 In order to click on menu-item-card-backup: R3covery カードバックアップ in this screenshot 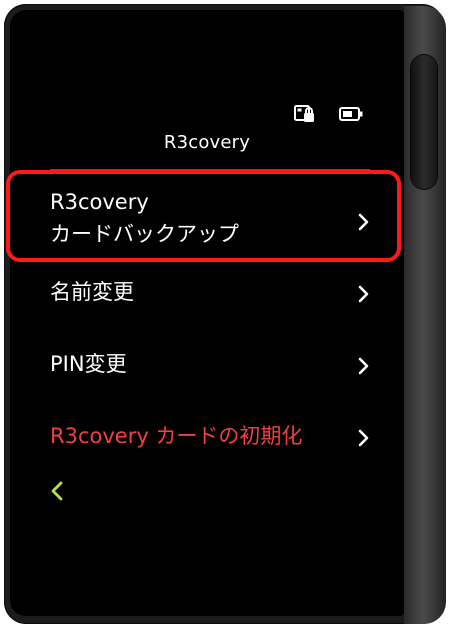, I will do `click(210, 222)`.